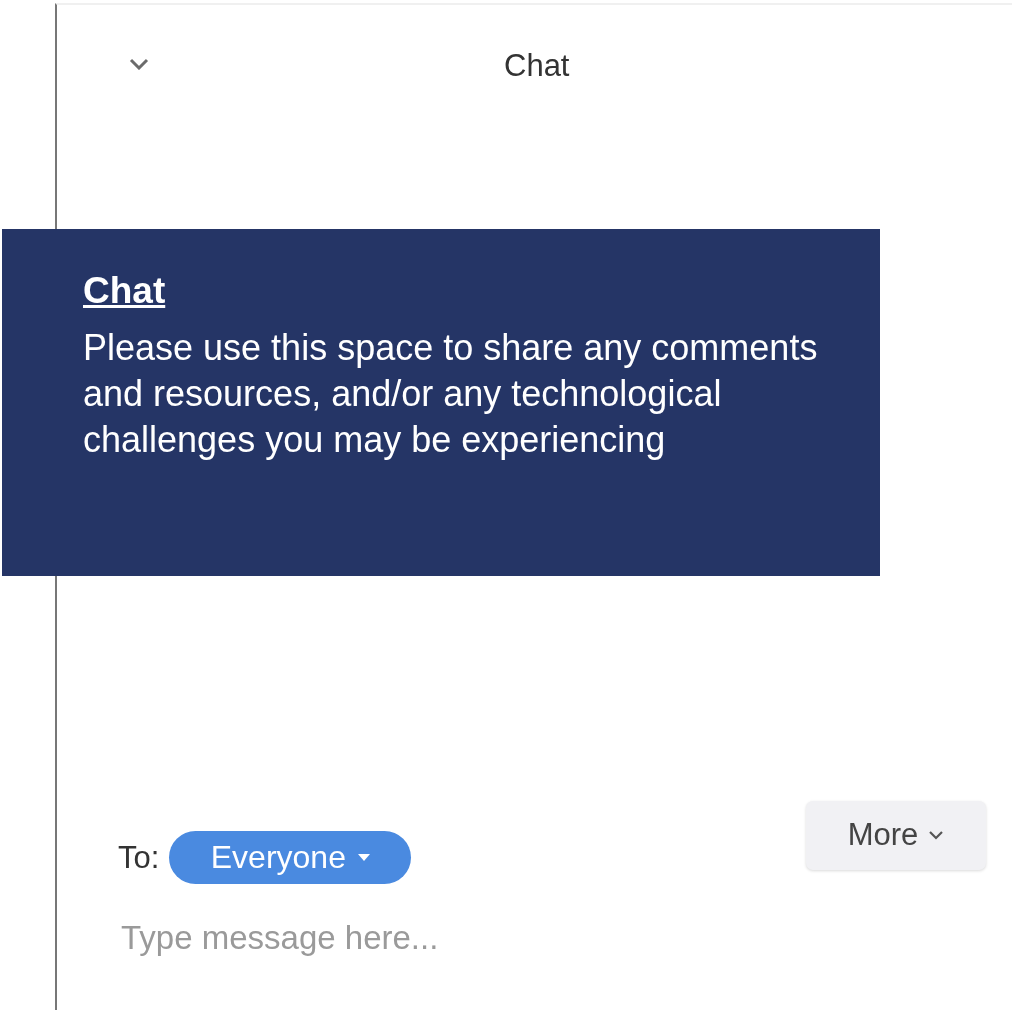 This screenshot has width=1012, height=1015. I want to click on panel-title: Chat, so click(537, 66).